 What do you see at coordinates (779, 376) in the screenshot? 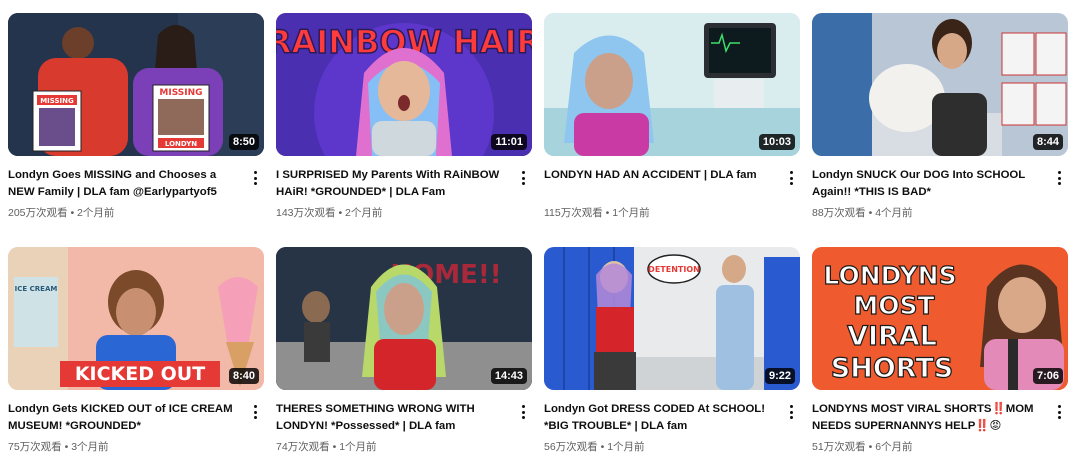
I see `duration-badge: 9:22` at bounding box center [779, 376].